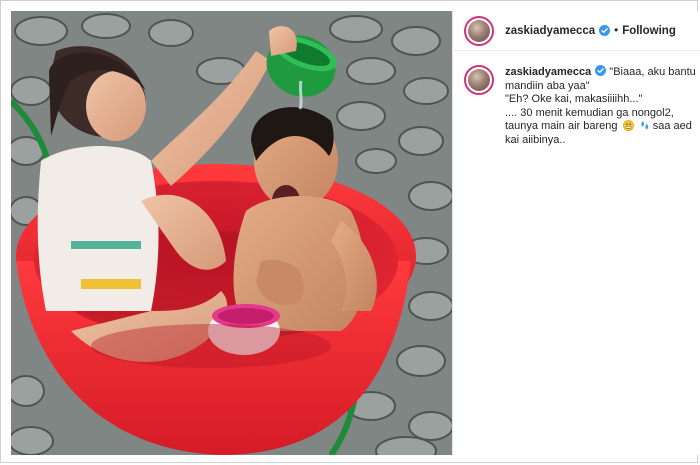 The height and width of the screenshot is (465, 700). I want to click on caption-line-5-tail: saa aed, so click(672, 126).